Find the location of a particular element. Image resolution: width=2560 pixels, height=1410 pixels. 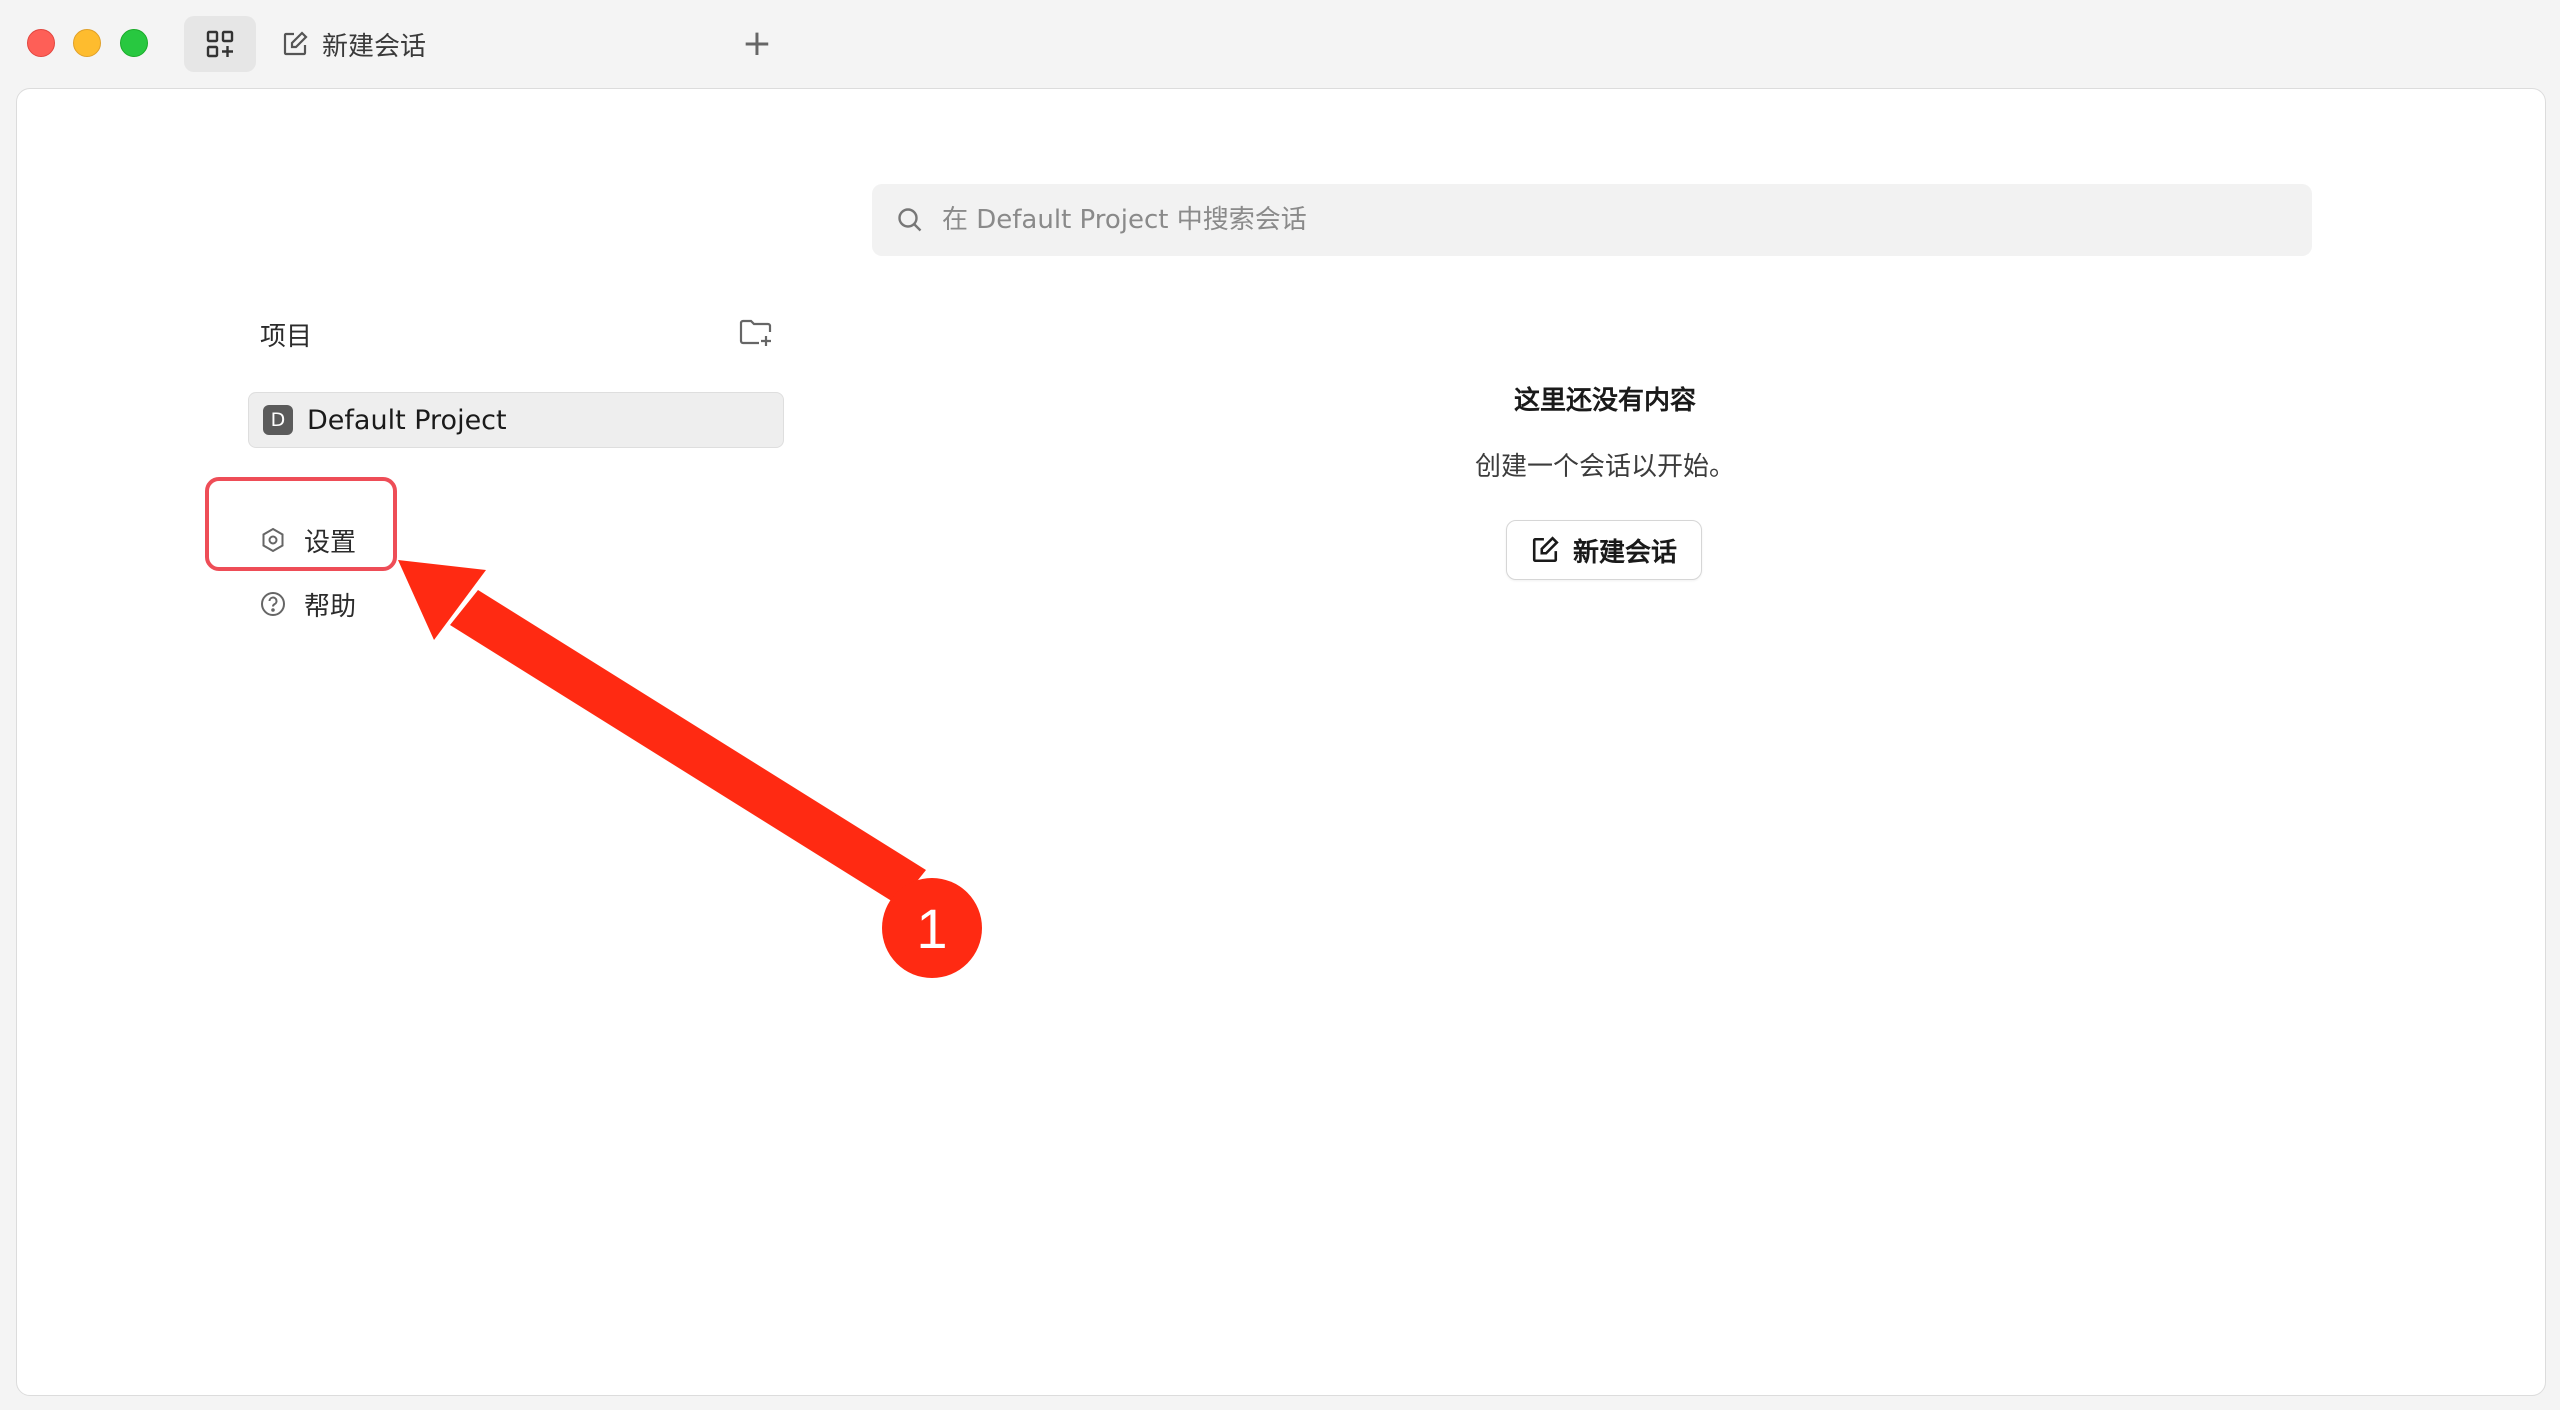

empty-state-subtitle: 创建一个会话以开始。 is located at coordinates (1604, 467).